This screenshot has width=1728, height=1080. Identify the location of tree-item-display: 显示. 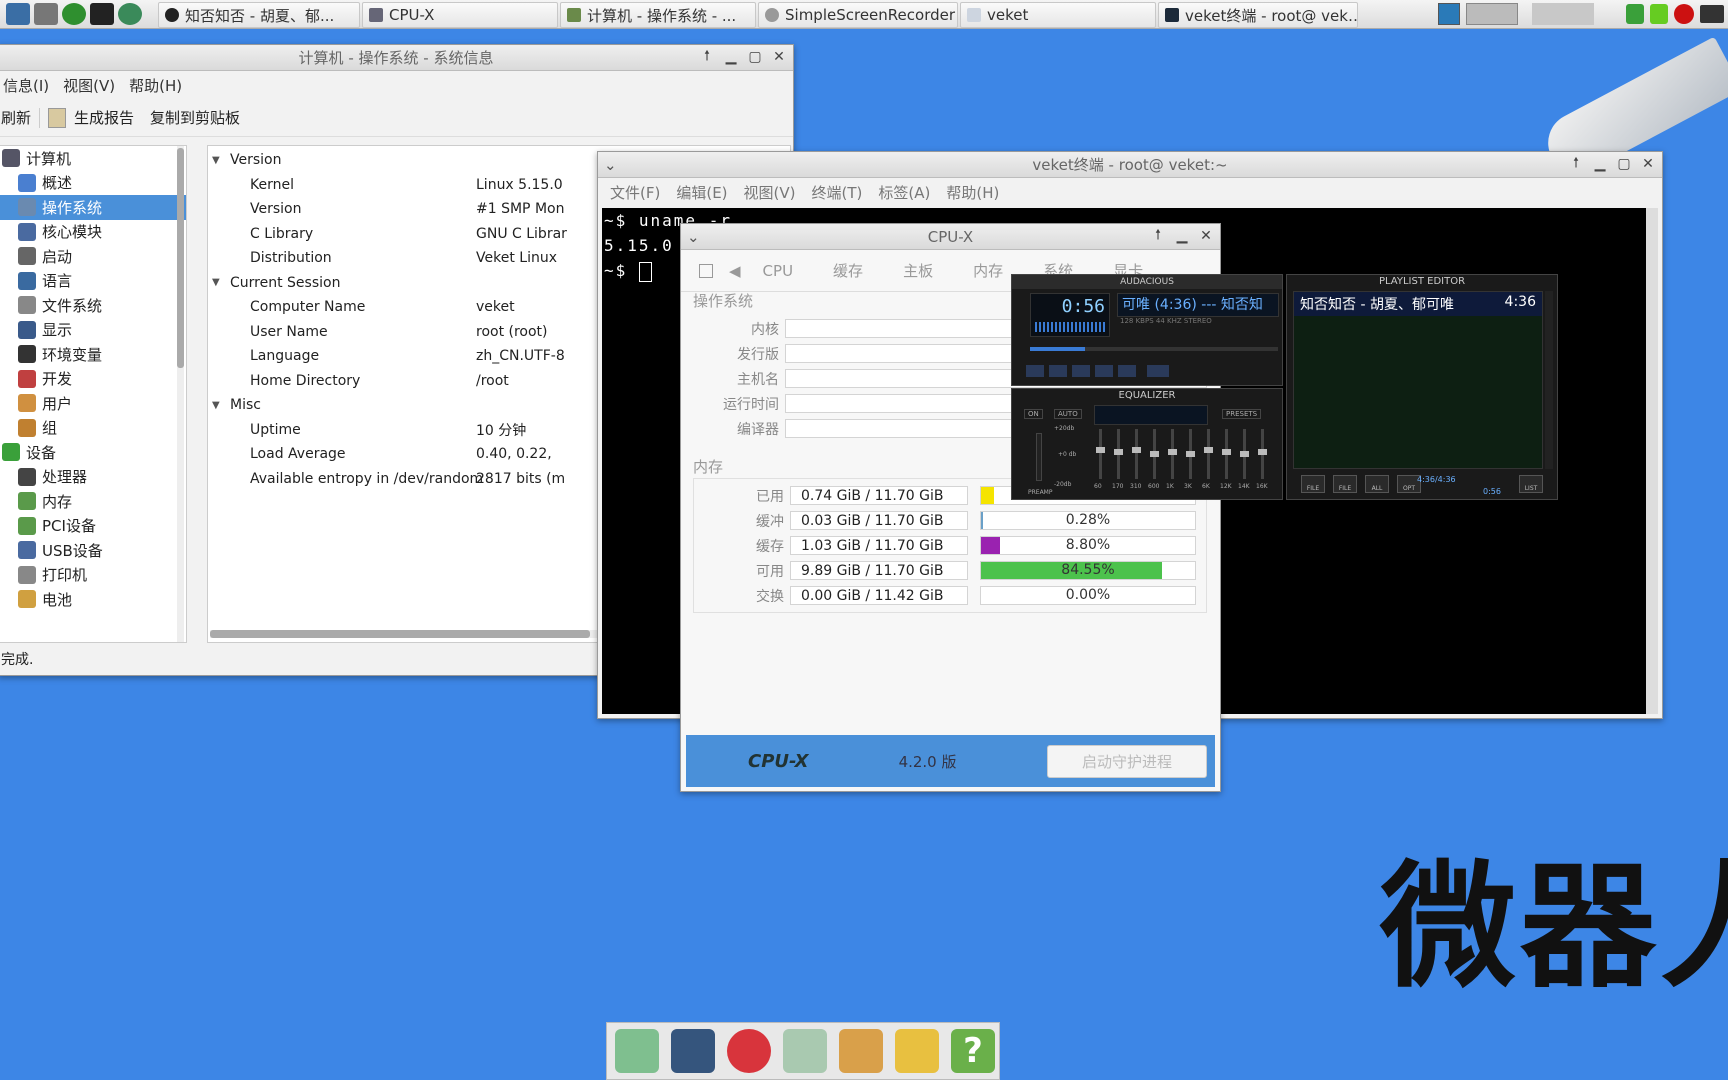
(93, 330).